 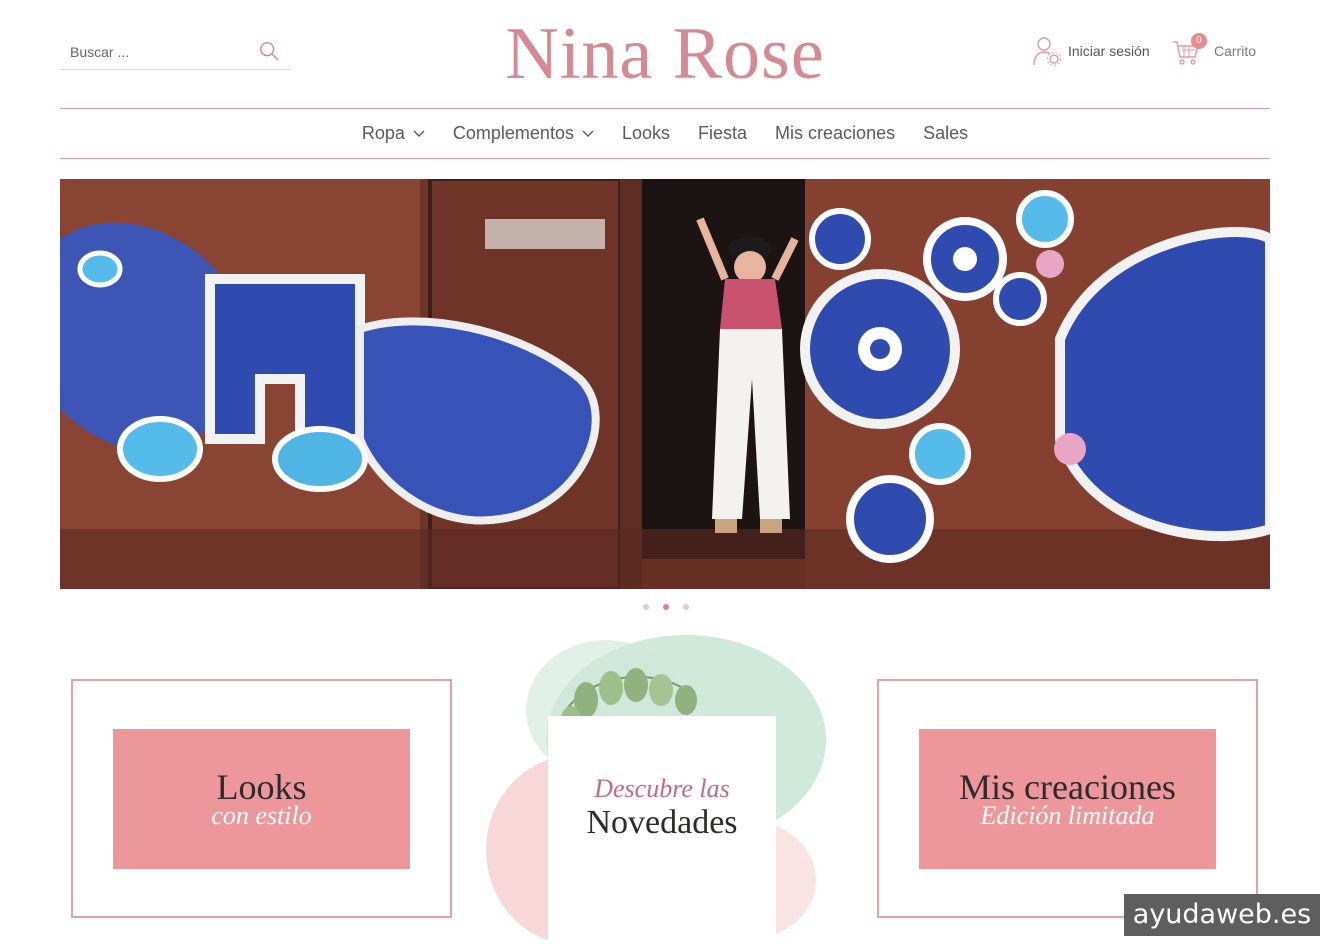 What do you see at coordinates (513, 133) in the screenshot?
I see `nav-item-label: Complementos` at bounding box center [513, 133].